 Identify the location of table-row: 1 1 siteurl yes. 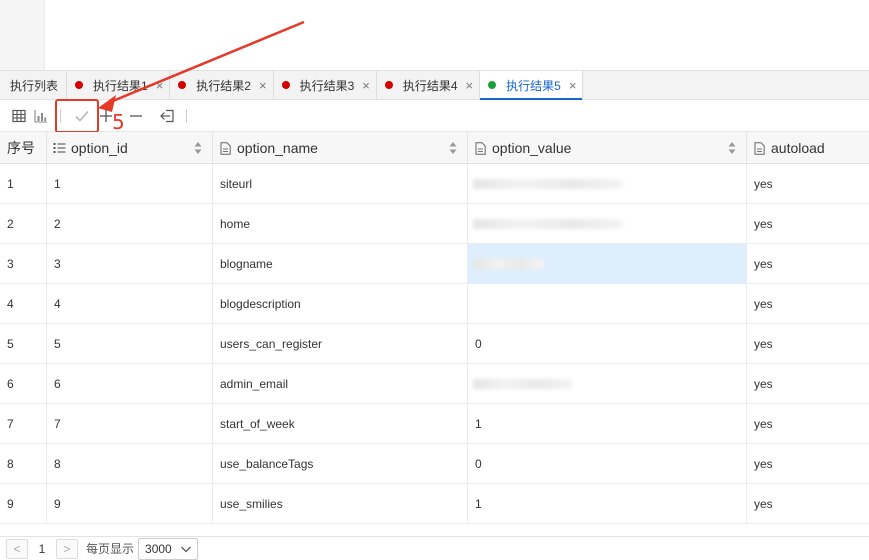
(434, 184).